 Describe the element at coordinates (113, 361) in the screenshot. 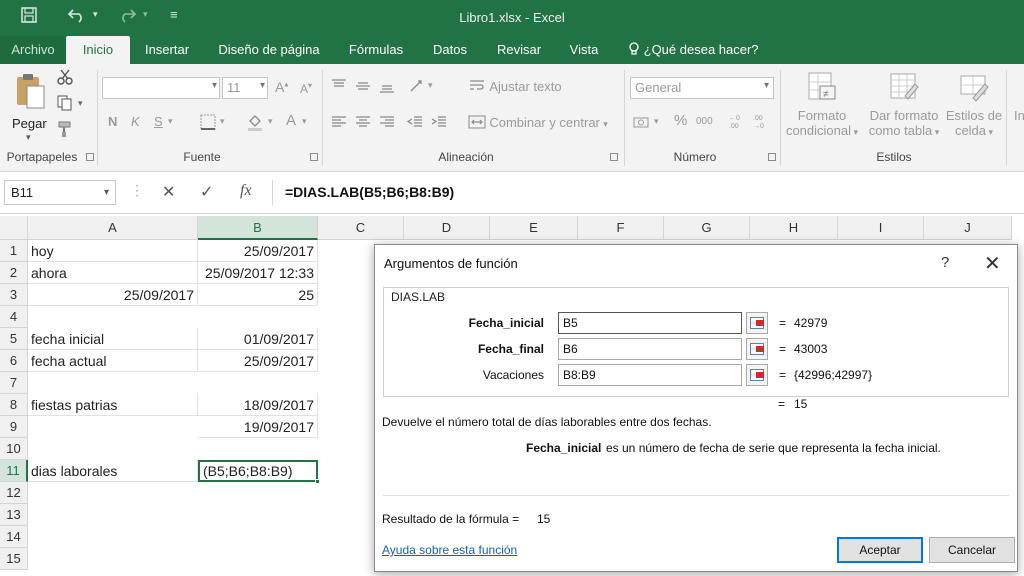

I see `cell: fecha actual` at that location.